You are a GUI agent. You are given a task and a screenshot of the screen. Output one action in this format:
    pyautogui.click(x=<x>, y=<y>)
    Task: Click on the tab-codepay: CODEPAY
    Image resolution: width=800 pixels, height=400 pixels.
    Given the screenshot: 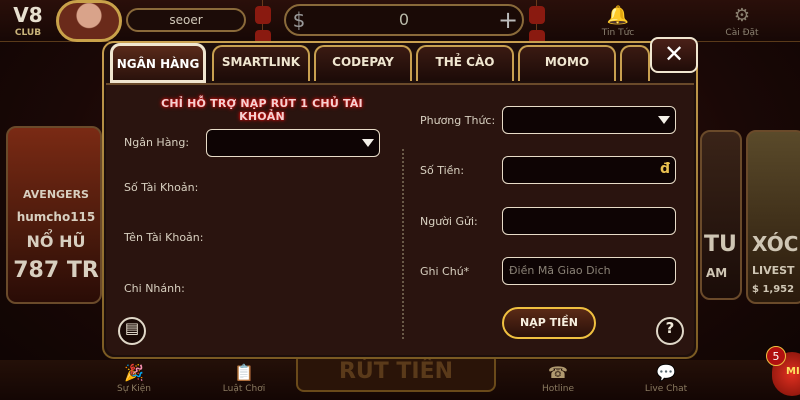 What is the action you would take?
    pyautogui.click(x=363, y=63)
    